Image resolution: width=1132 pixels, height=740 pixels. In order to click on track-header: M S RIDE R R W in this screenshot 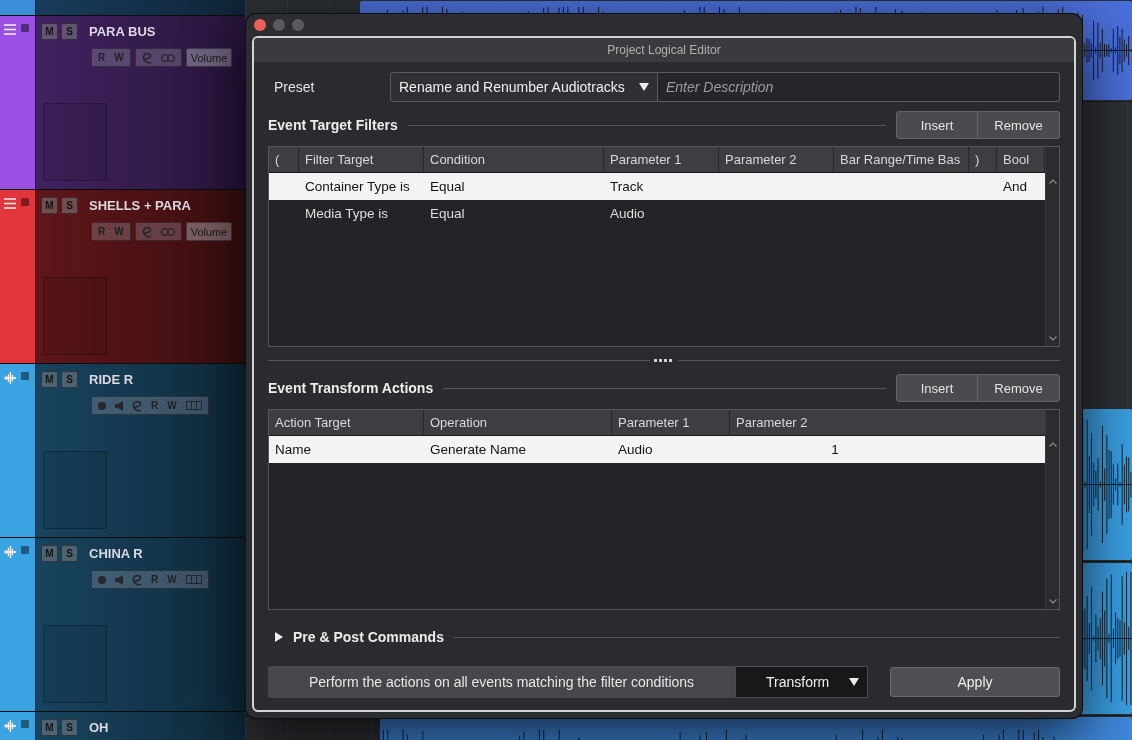, I will do `click(140, 450)`.